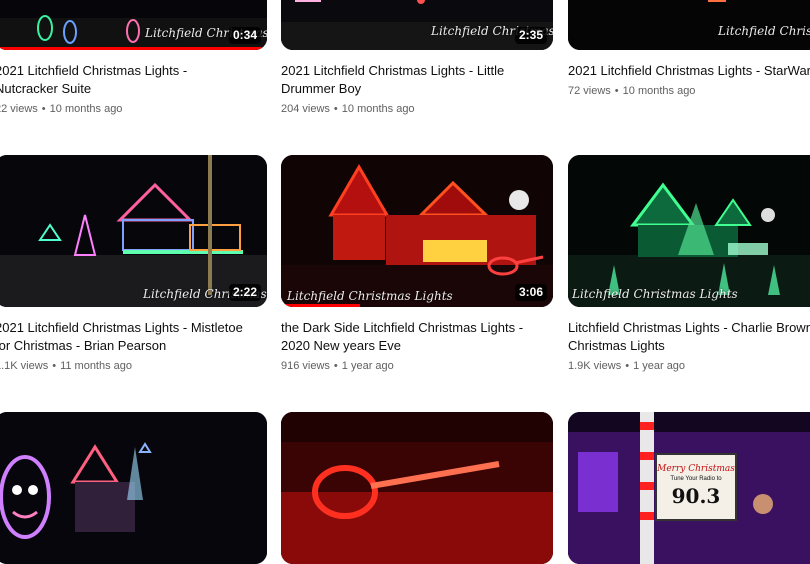 The width and height of the screenshot is (810, 564). Describe the element at coordinates (133, 109) in the screenshot. I see `video-meta: 22 views•10 months ago` at that location.